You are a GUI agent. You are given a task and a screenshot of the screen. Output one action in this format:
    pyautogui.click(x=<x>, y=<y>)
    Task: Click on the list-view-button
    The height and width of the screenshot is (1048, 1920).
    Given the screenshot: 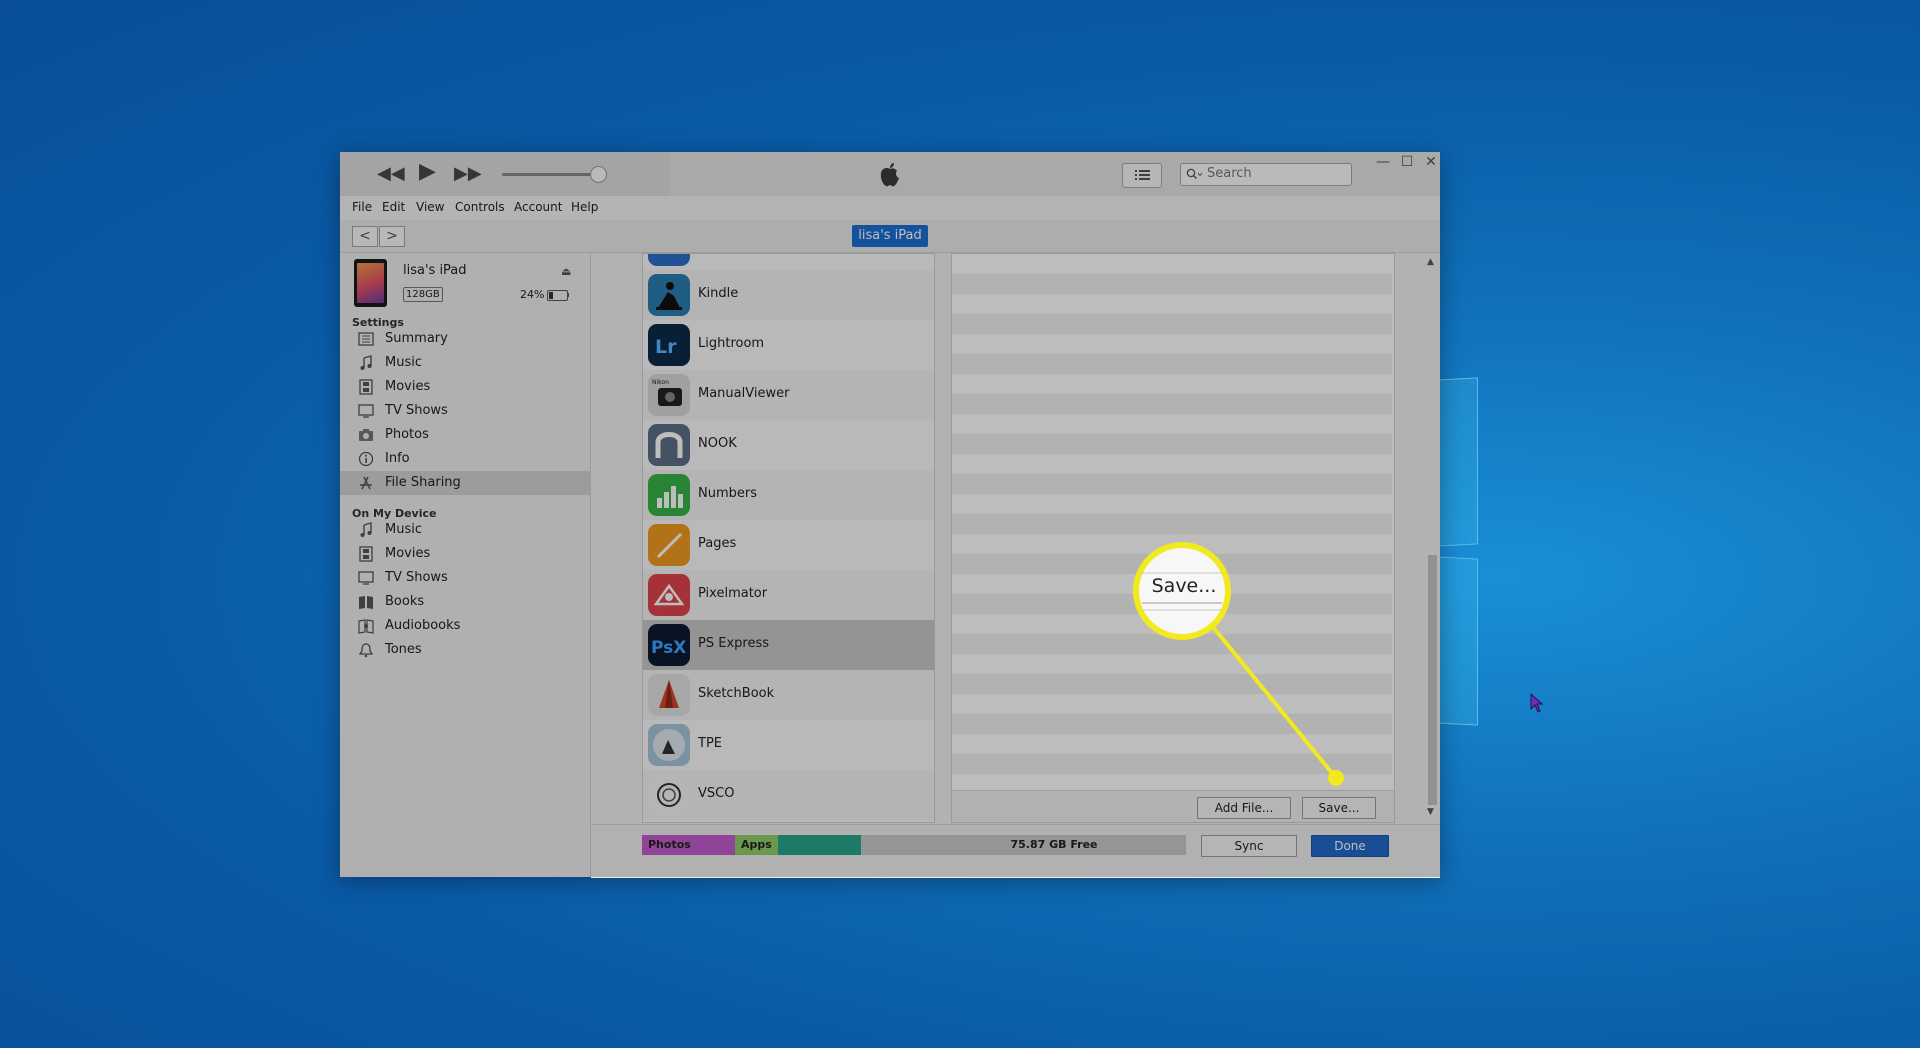 What is the action you would take?
    pyautogui.click(x=1142, y=175)
    